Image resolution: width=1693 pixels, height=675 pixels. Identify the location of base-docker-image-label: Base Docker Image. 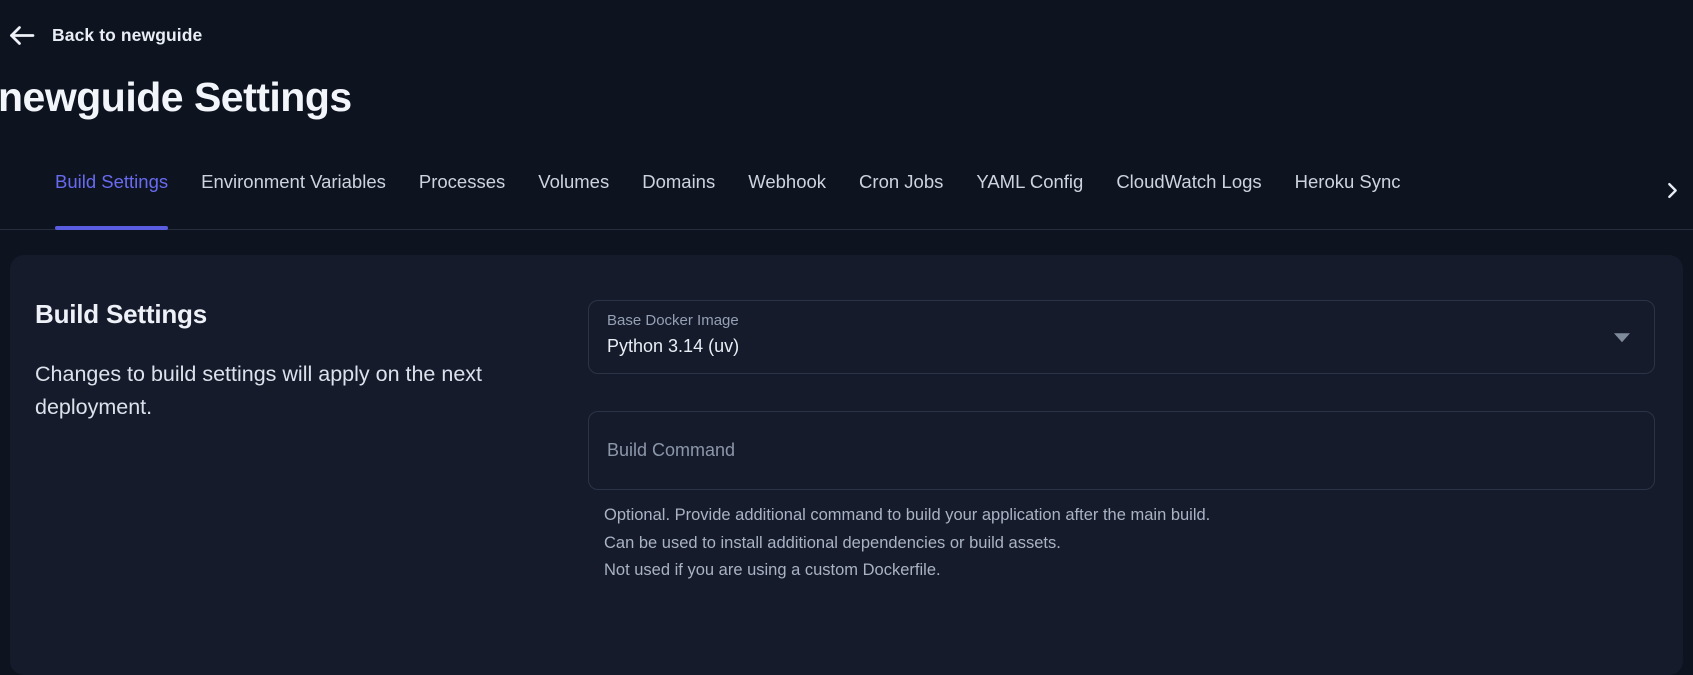
(673, 321).